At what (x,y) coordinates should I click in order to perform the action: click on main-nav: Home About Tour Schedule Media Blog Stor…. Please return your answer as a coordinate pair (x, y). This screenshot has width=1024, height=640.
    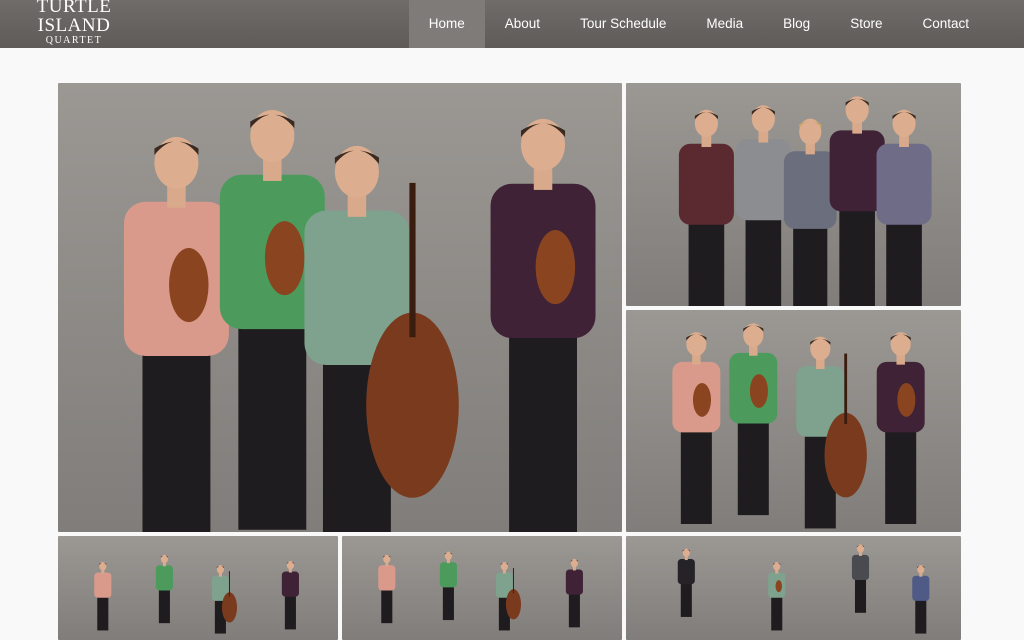
    Looking at the image, I should click on (698, 24).